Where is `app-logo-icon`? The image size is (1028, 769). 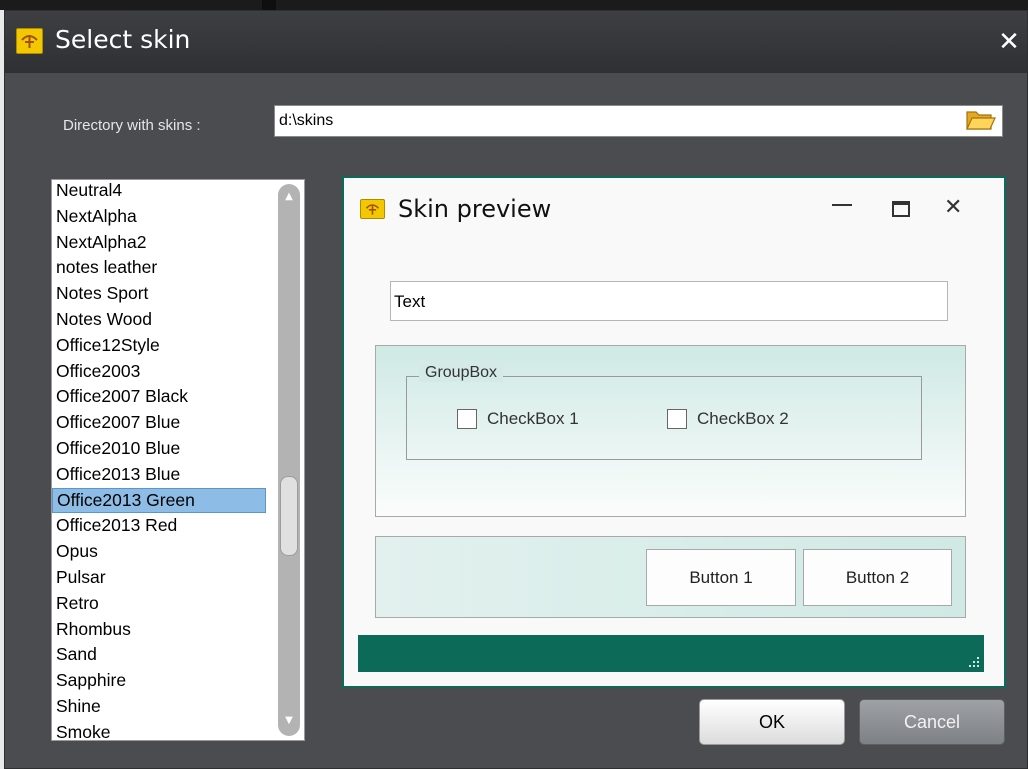
app-logo-icon is located at coordinates (29, 41).